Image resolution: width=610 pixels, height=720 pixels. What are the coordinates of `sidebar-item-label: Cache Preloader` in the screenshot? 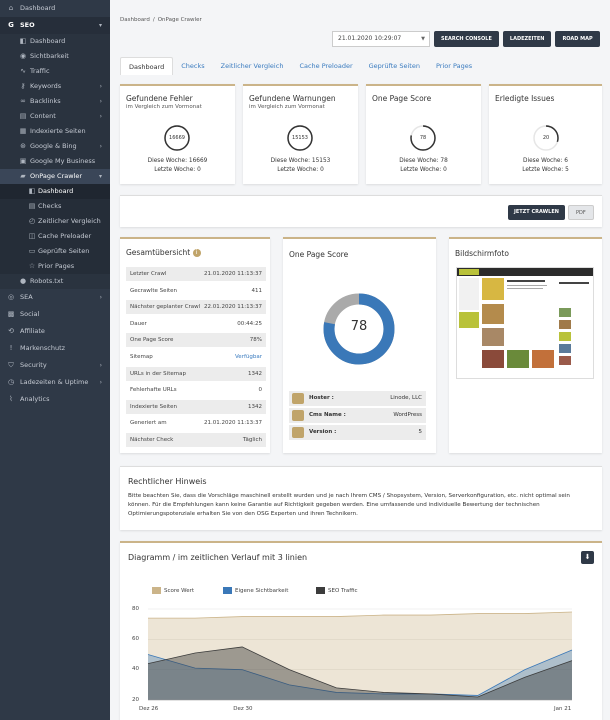 It's located at (65, 236).